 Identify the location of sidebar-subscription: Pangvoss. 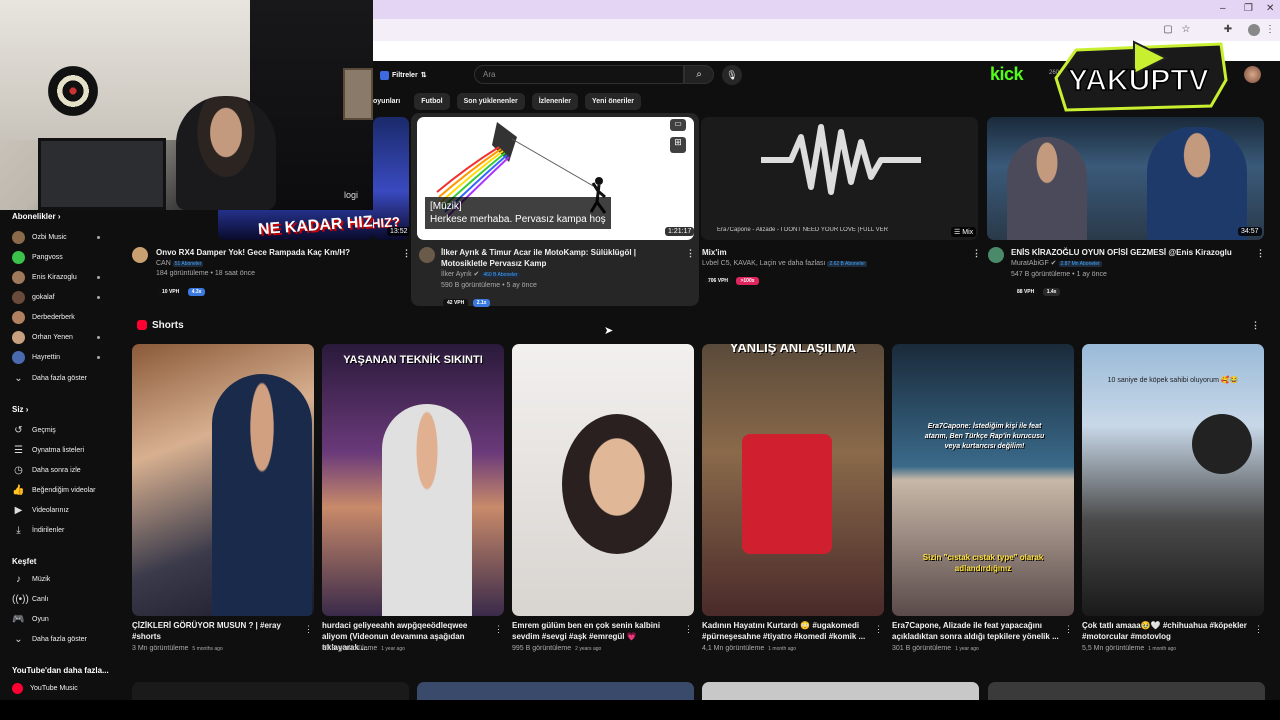
(67, 257).